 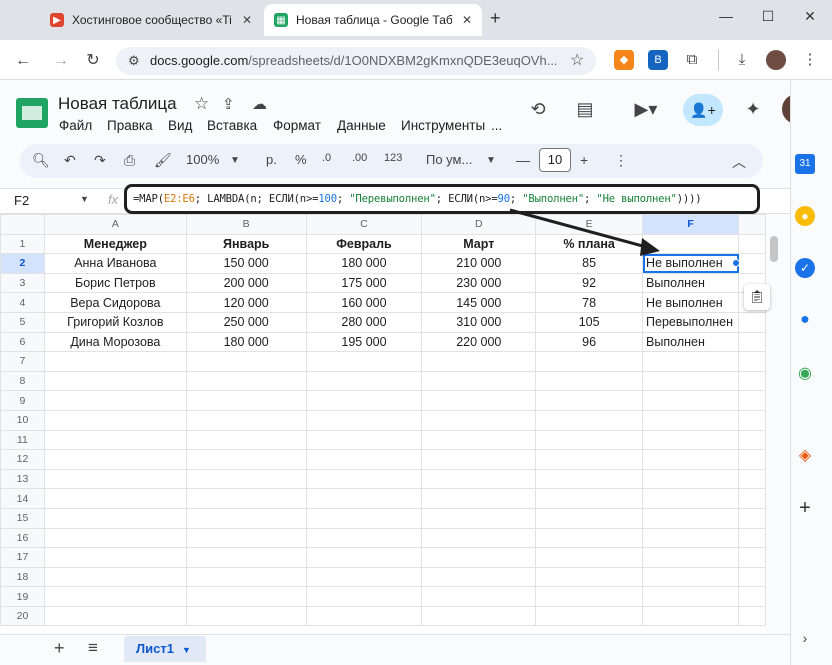 I want to click on cell-b18, so click(x=246, y=577).